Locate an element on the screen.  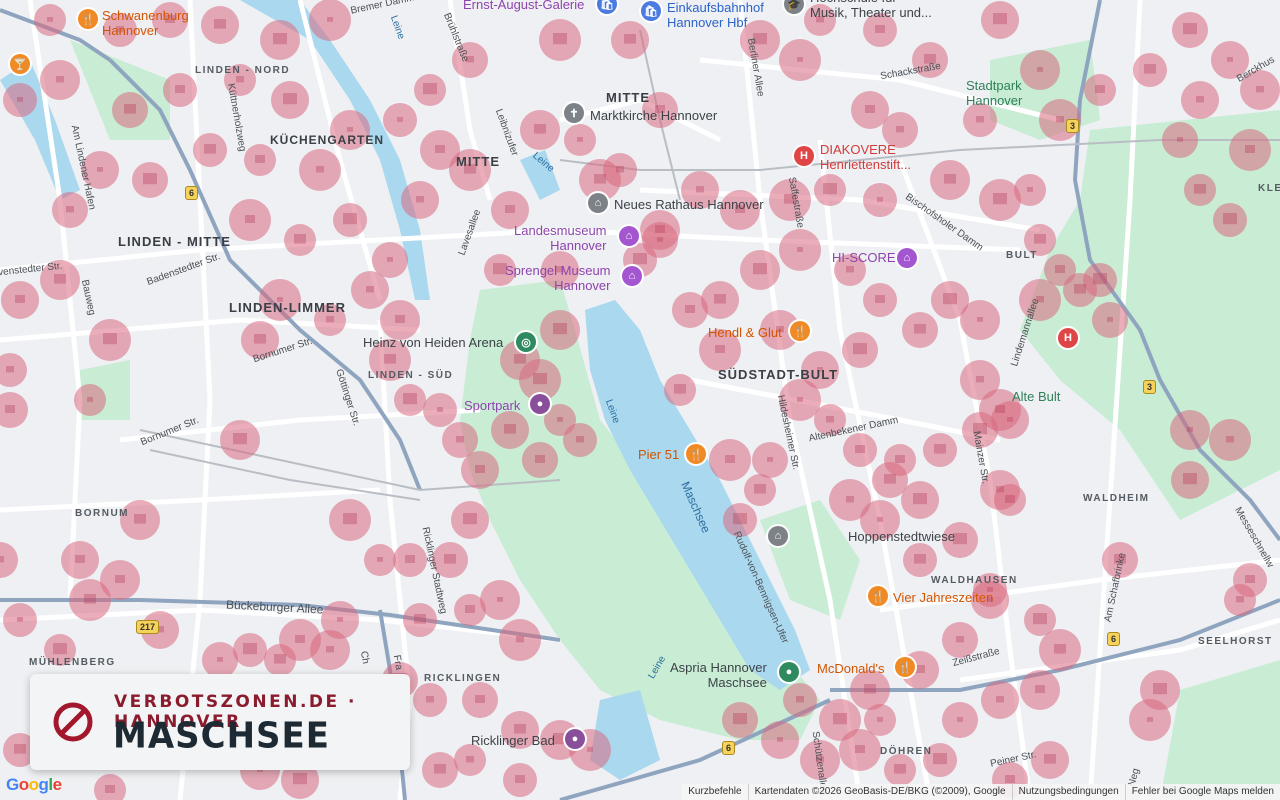
poi-label-hoppenstedtwiese: Hoppenstedtwiese is located at coordinates (901, 536).